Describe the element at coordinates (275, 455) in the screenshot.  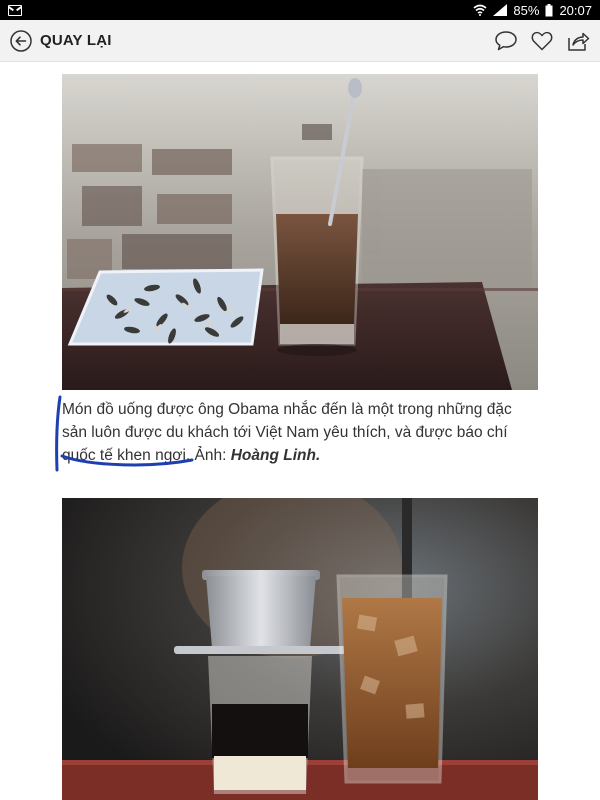
I see `caption-author: Hoàng Linh.` at that location.